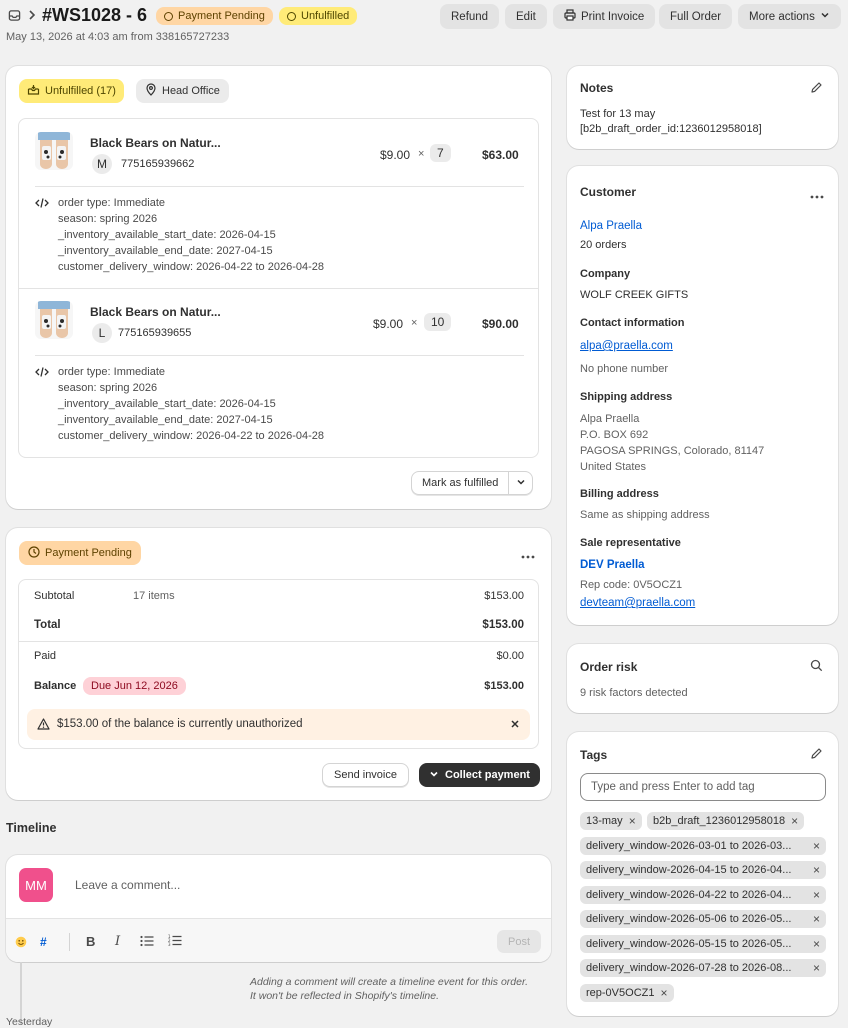 This screenshot has height=1028, width=848. I want to click on breadcrumb-chevron-icon, so click(32, 16).